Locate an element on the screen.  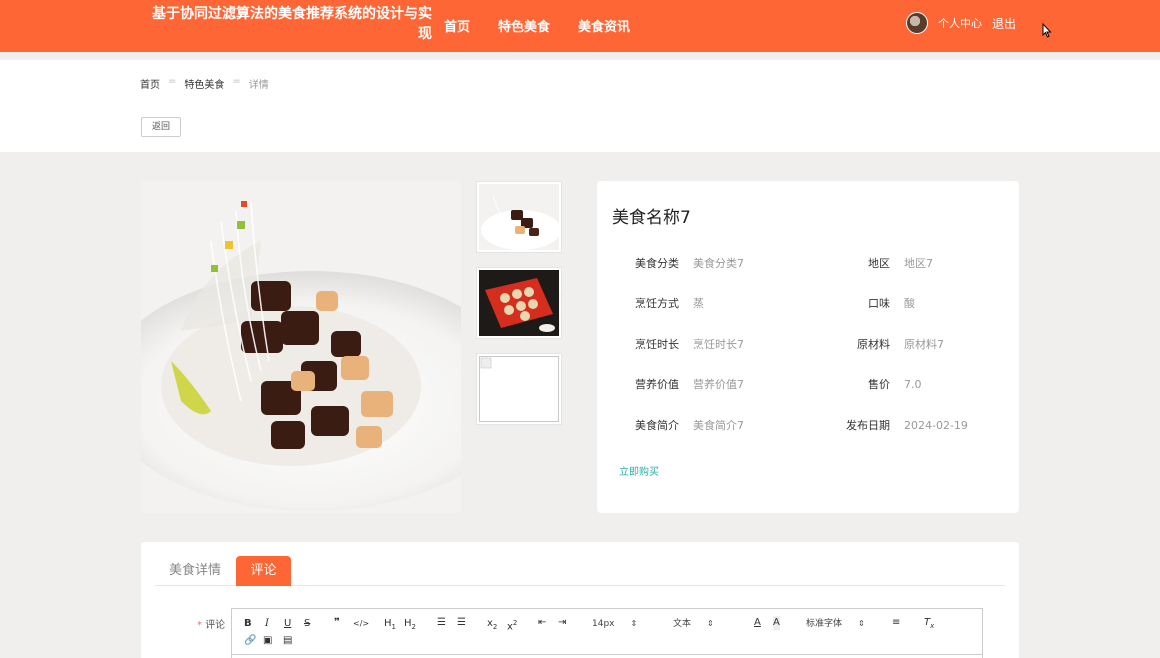
heading-1-icon: H1 is located at coordinates (390, 625).